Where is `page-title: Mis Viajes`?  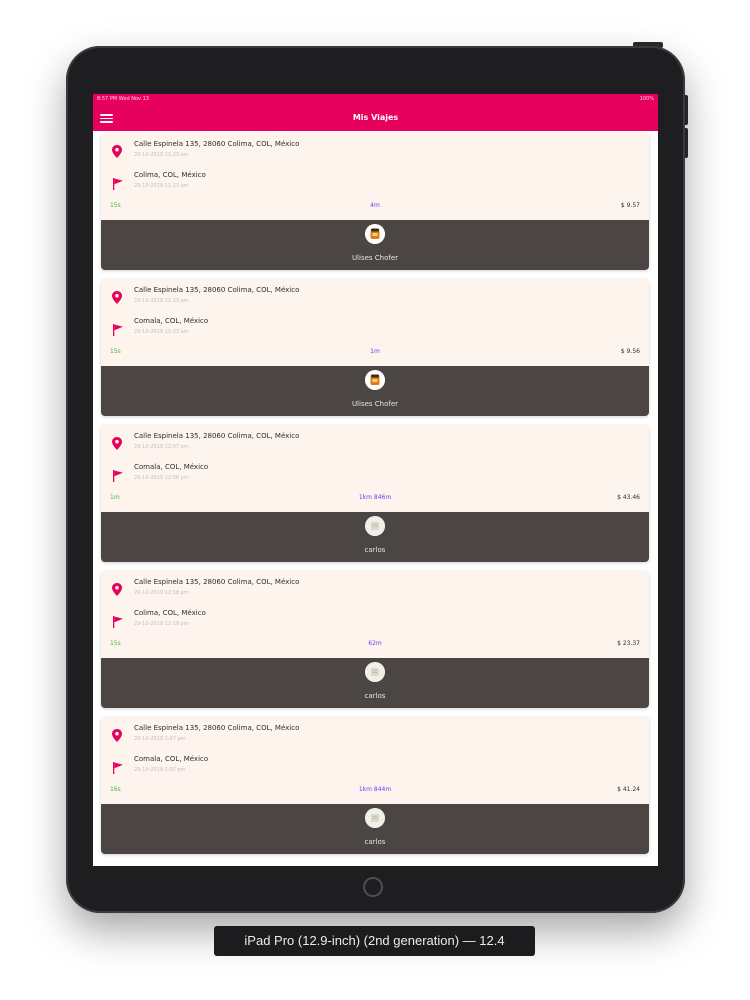
page-title: Mis Viajes is located at coordinates (375, 117).